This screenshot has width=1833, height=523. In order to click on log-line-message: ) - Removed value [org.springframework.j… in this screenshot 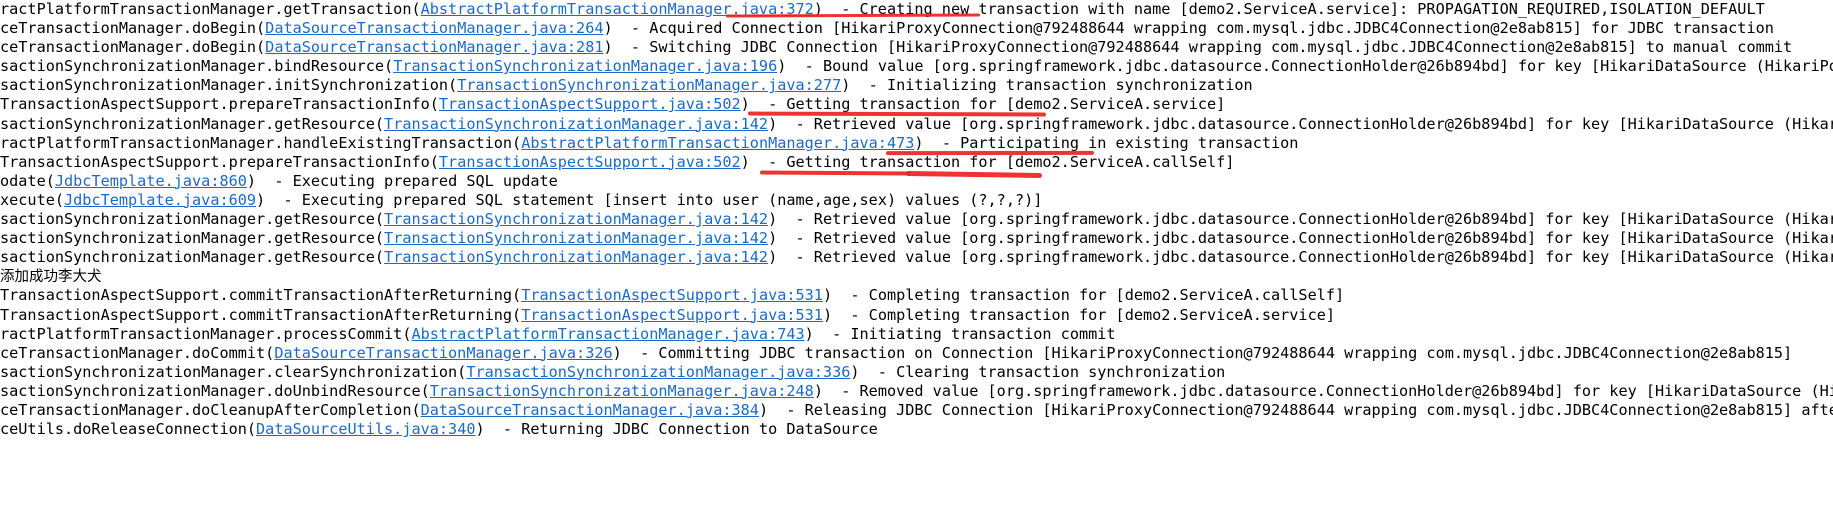, I will do `click(1323, 390)`.